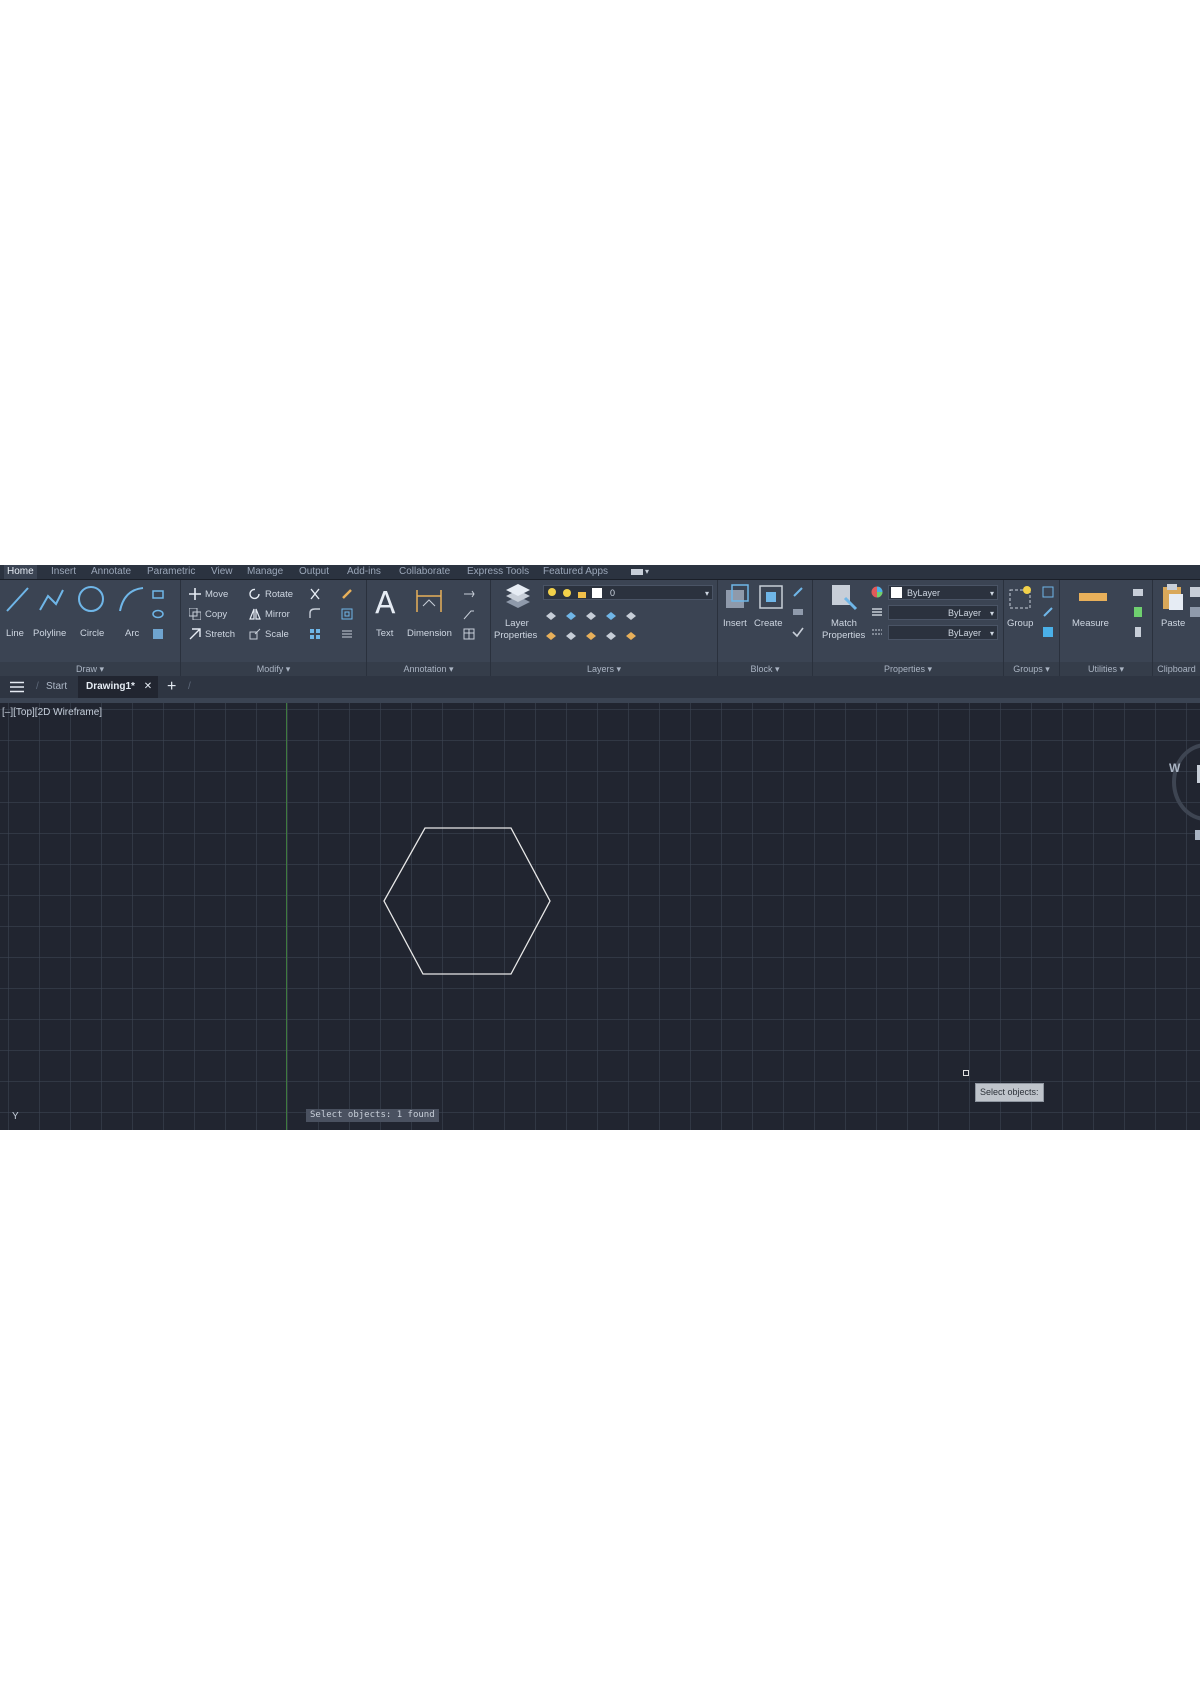  I want to click on group-label: Group, so click(1020, 623).